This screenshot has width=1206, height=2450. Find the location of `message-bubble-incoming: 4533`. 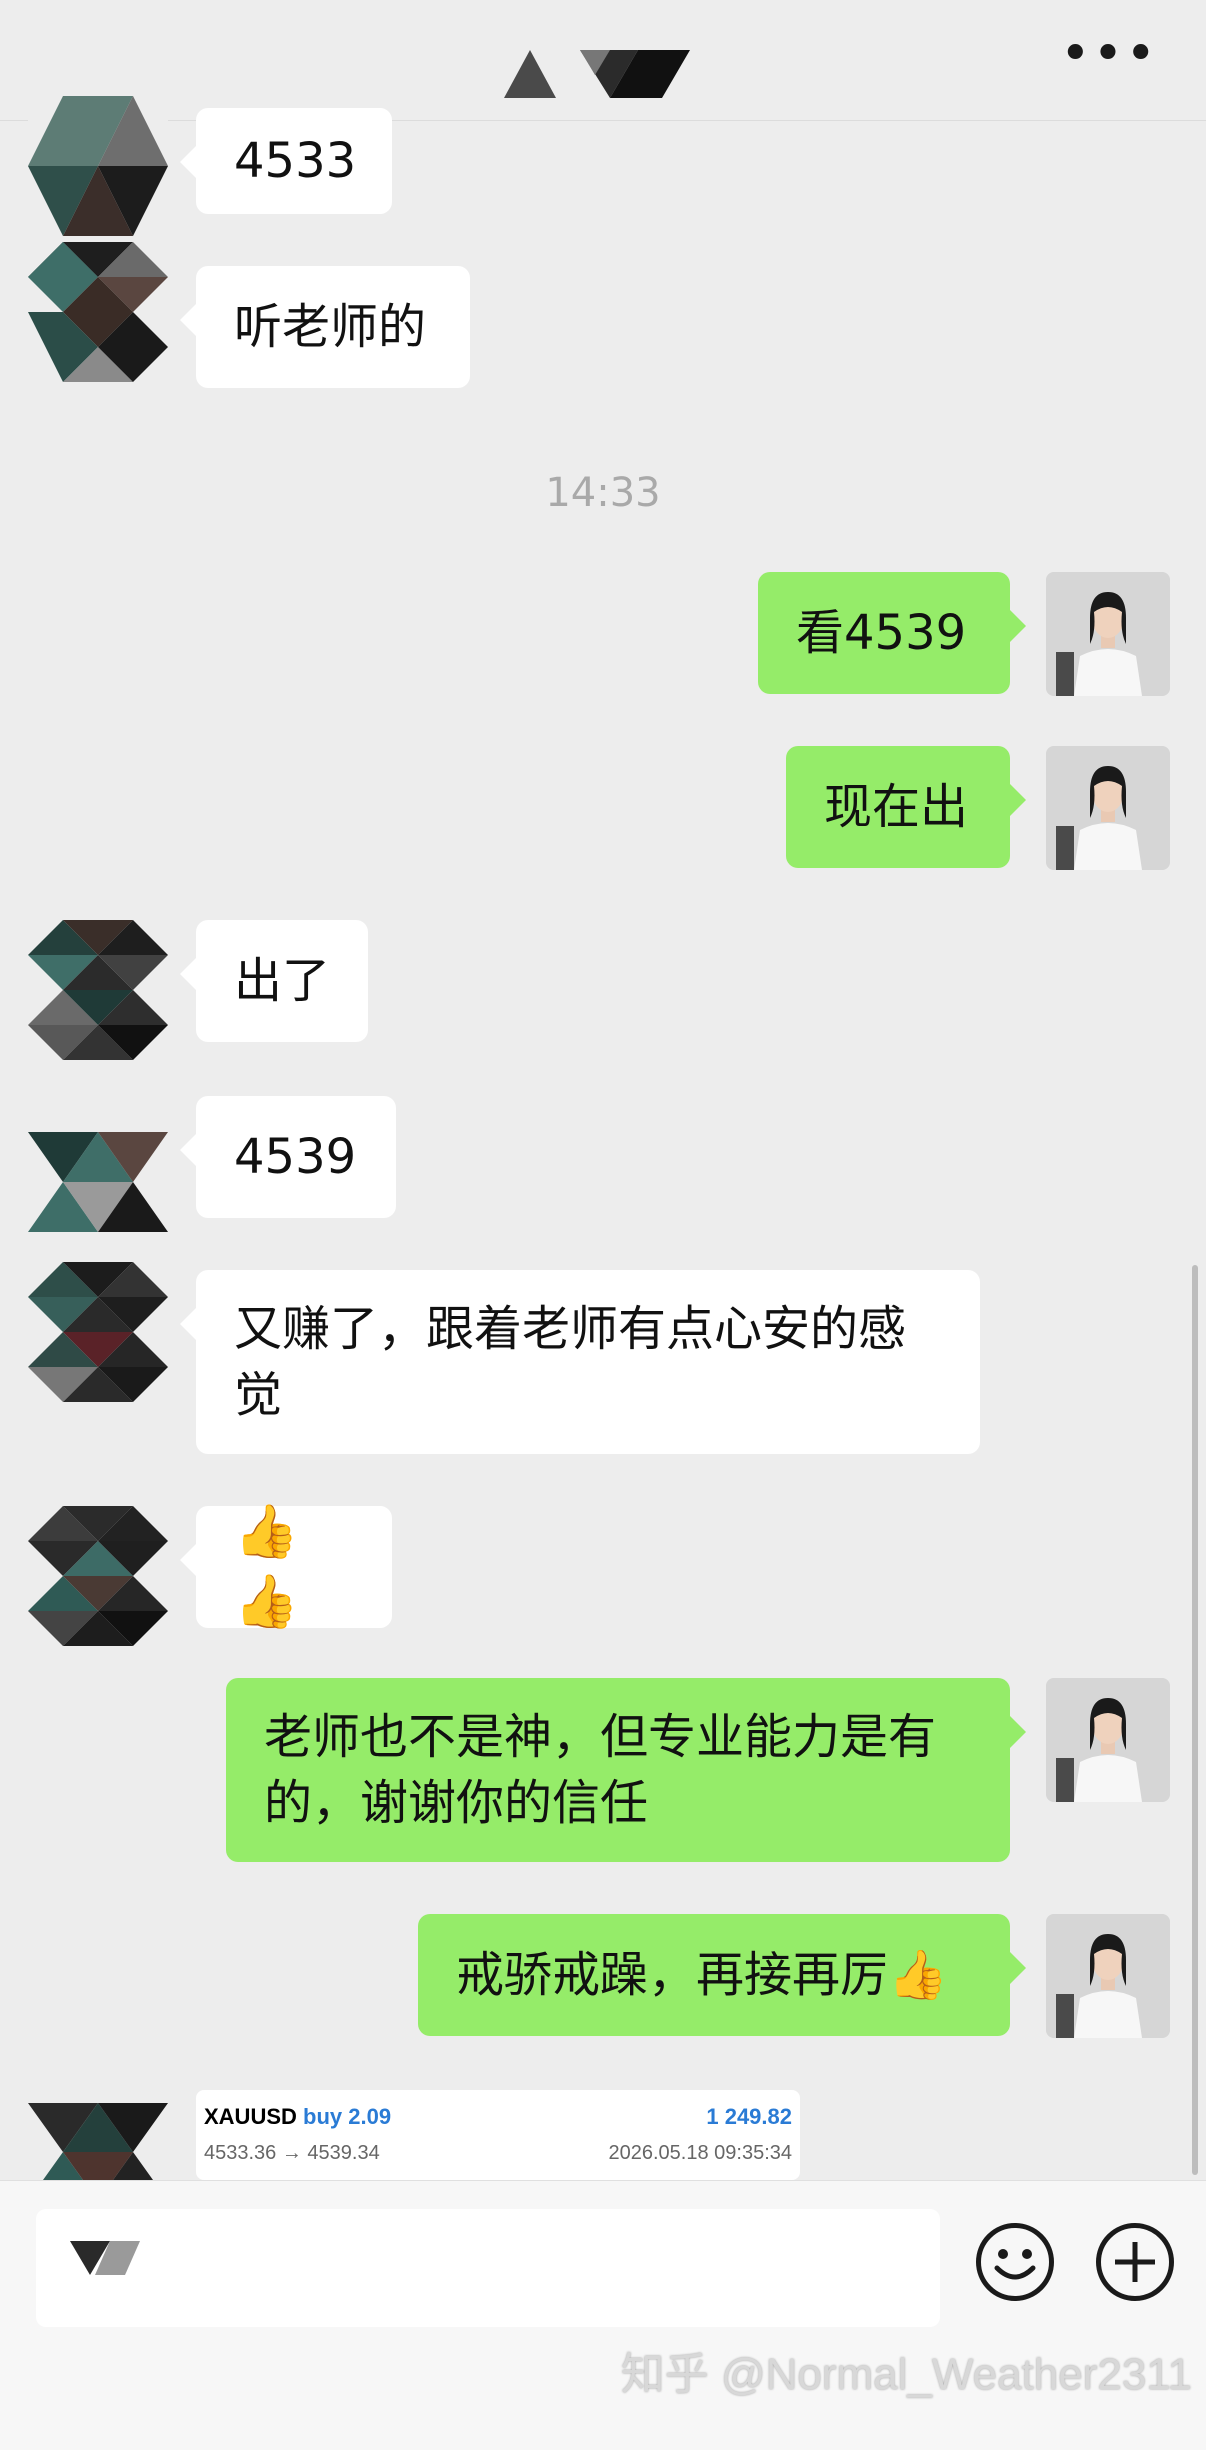

message-bubble-incoming: 4533 is located at coordinates (286, 161).